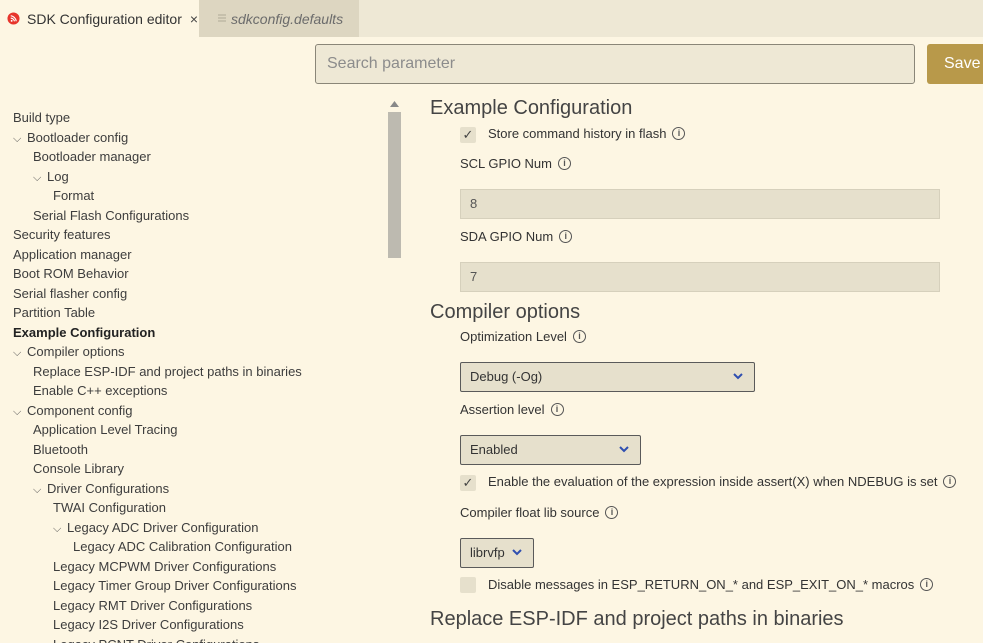 The image size is (983, 643). I want to click on section-title-example-configuration: Example Configuration, so click(531, 108).